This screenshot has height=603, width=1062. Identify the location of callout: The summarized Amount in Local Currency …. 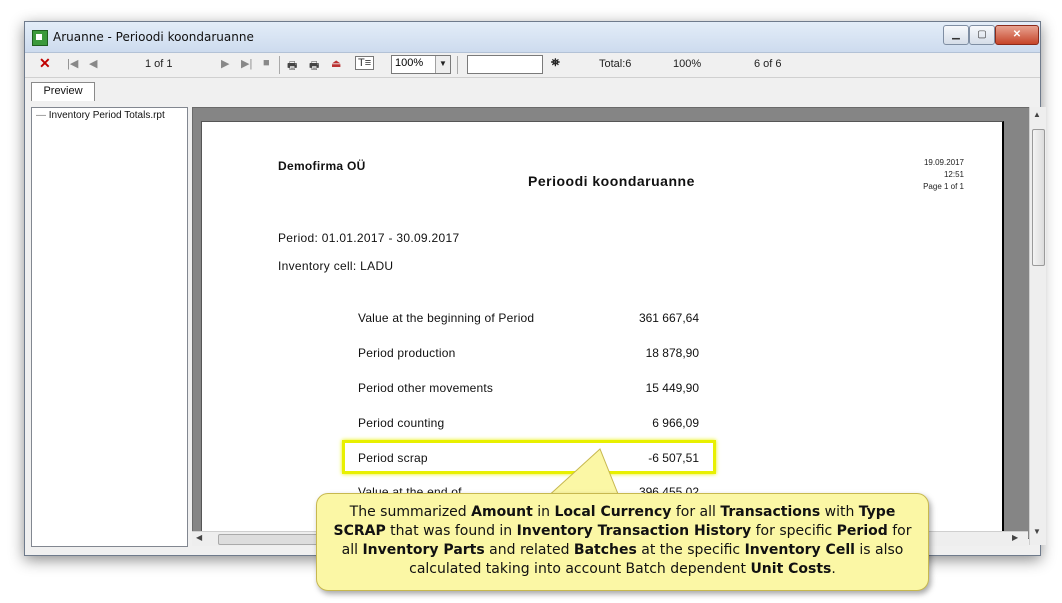
(622, 542).